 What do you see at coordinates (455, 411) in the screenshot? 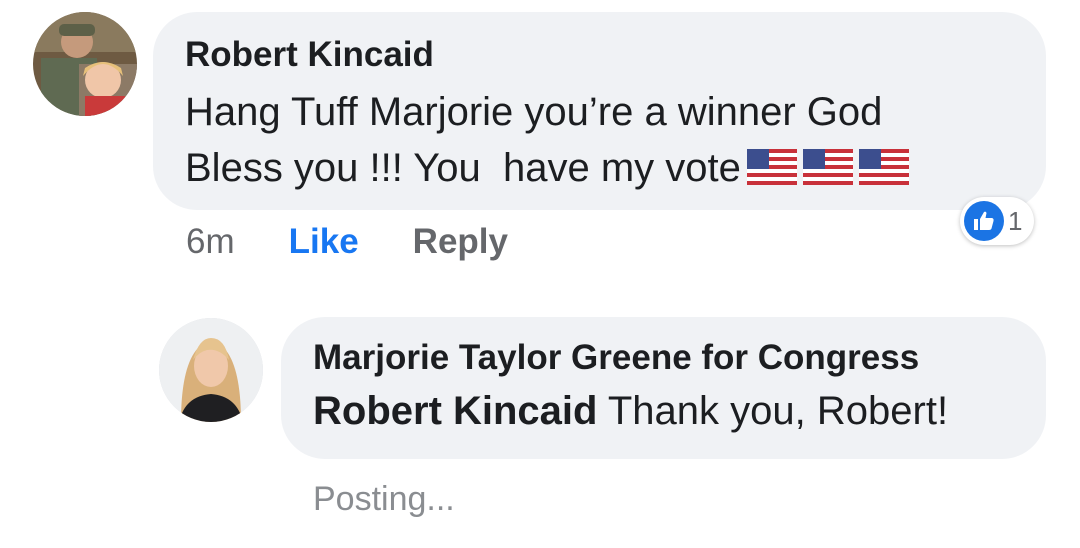
I see `mention-link: Robert Kincaid` at bounding box center [455, 411].